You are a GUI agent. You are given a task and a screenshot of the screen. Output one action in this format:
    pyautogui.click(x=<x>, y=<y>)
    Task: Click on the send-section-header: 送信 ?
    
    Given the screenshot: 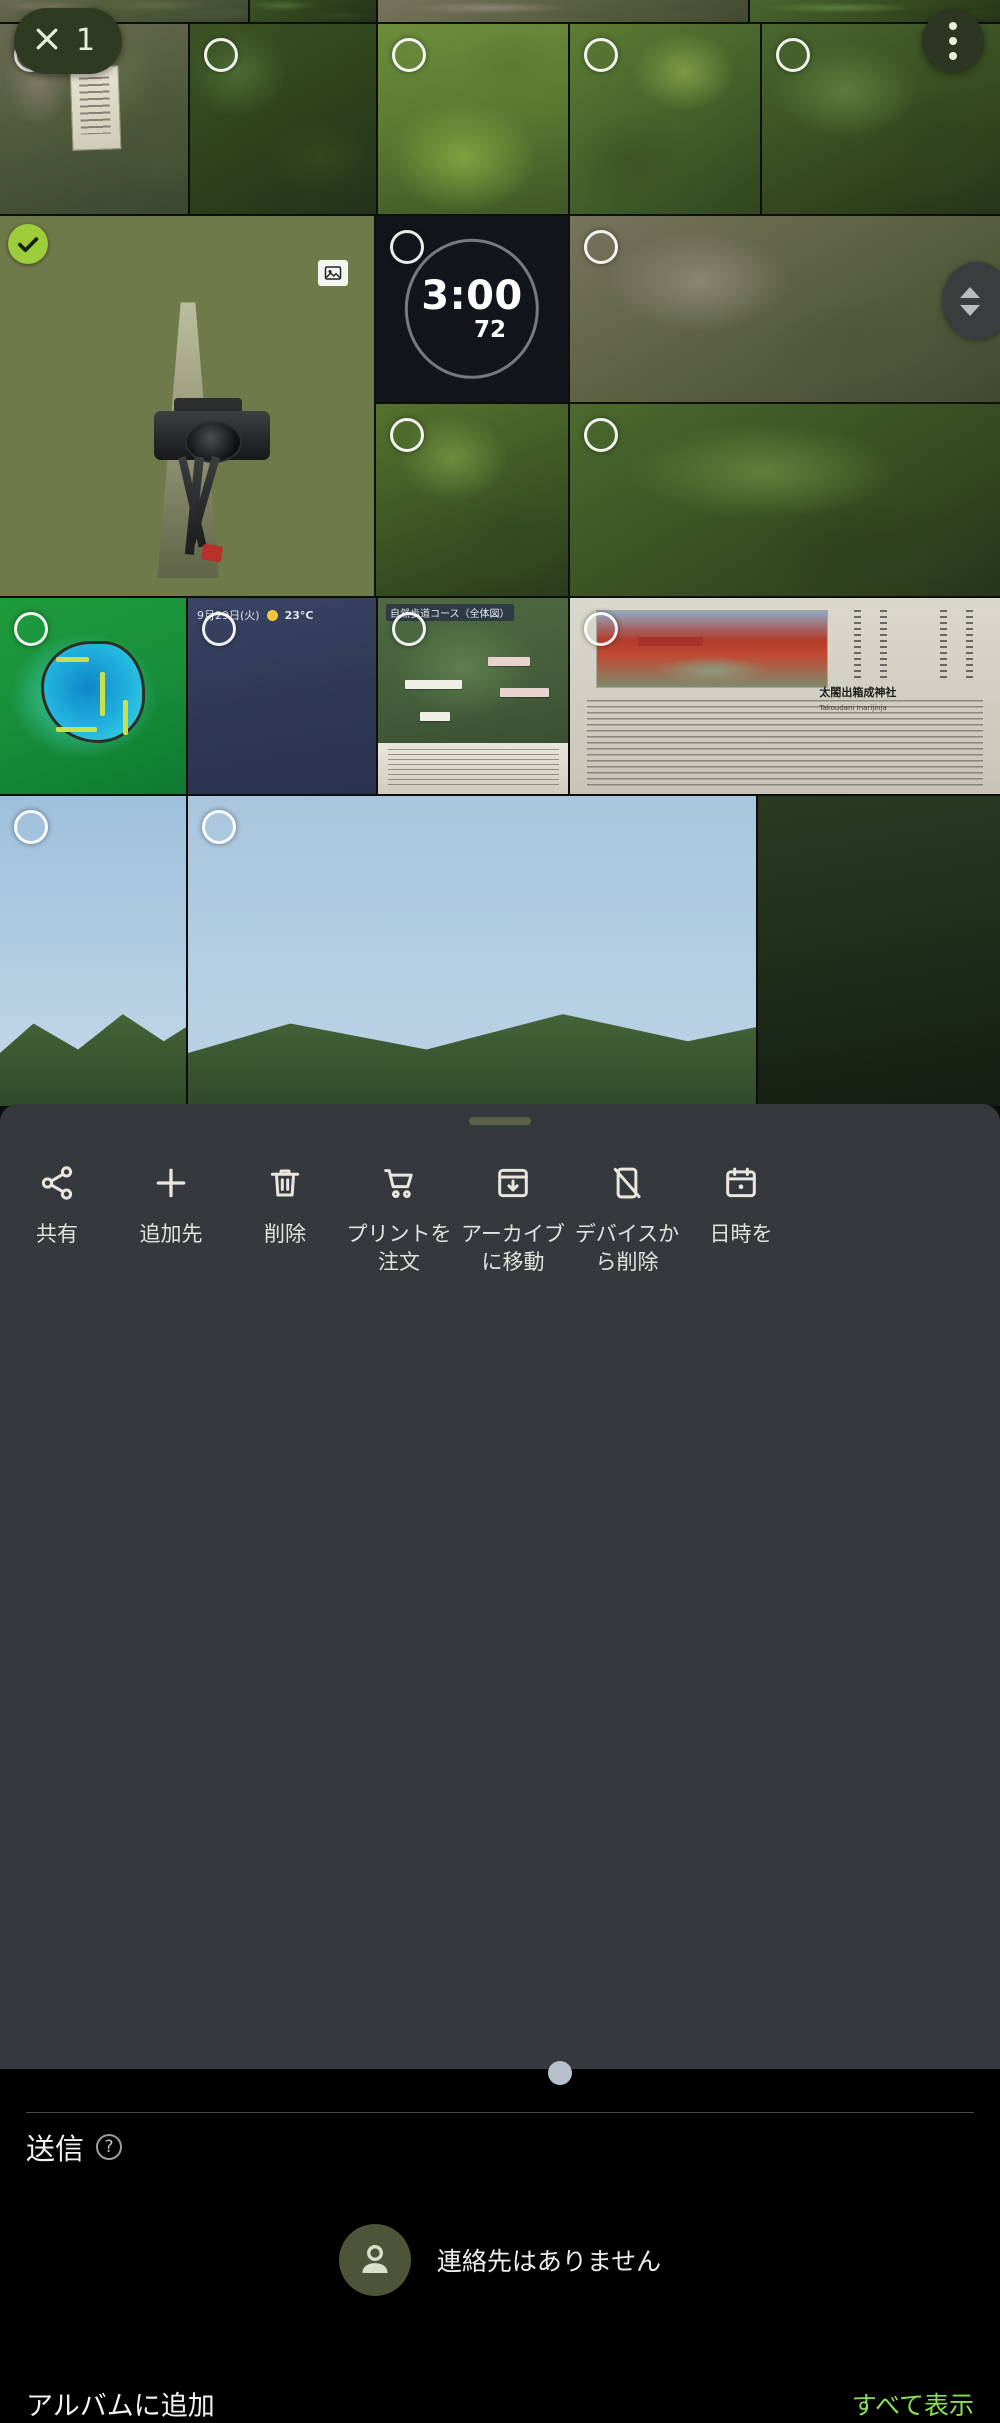 What is the action you would take?
    pyautogui.click(x=74, y=2147)
    